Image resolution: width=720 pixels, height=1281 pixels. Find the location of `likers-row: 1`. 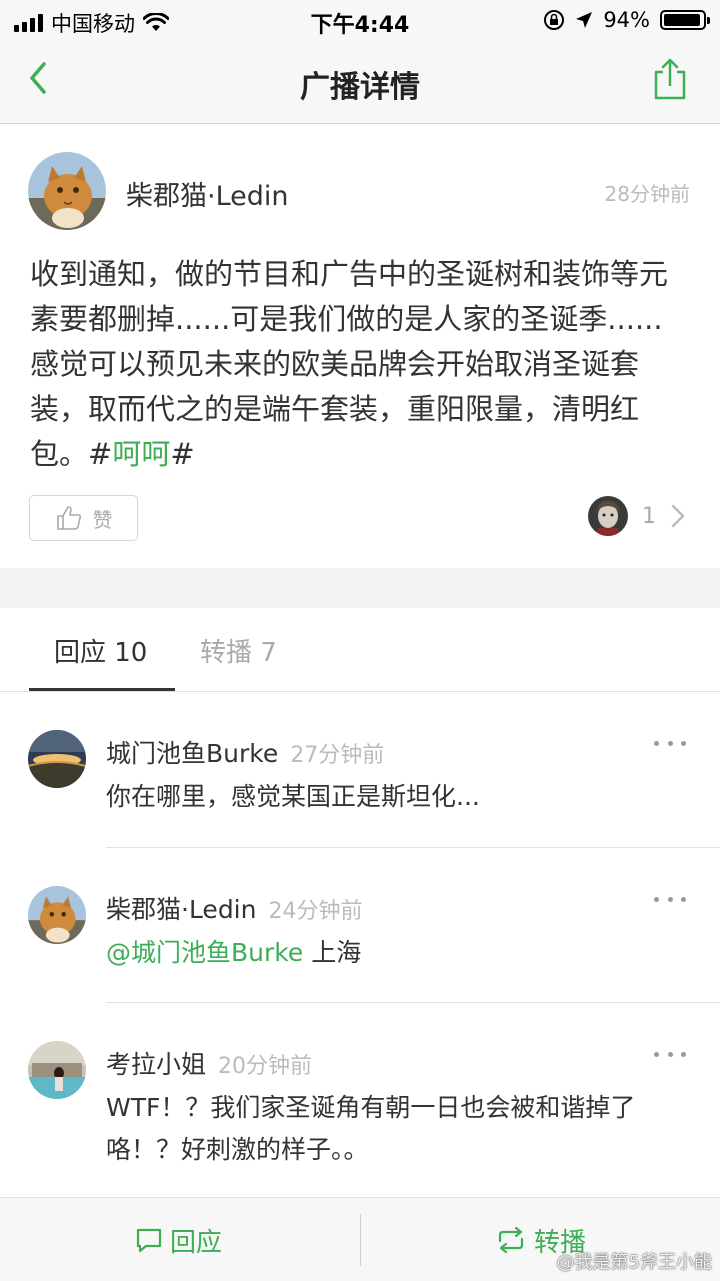

likers-row: 1 is located at coordinates (637, 516).